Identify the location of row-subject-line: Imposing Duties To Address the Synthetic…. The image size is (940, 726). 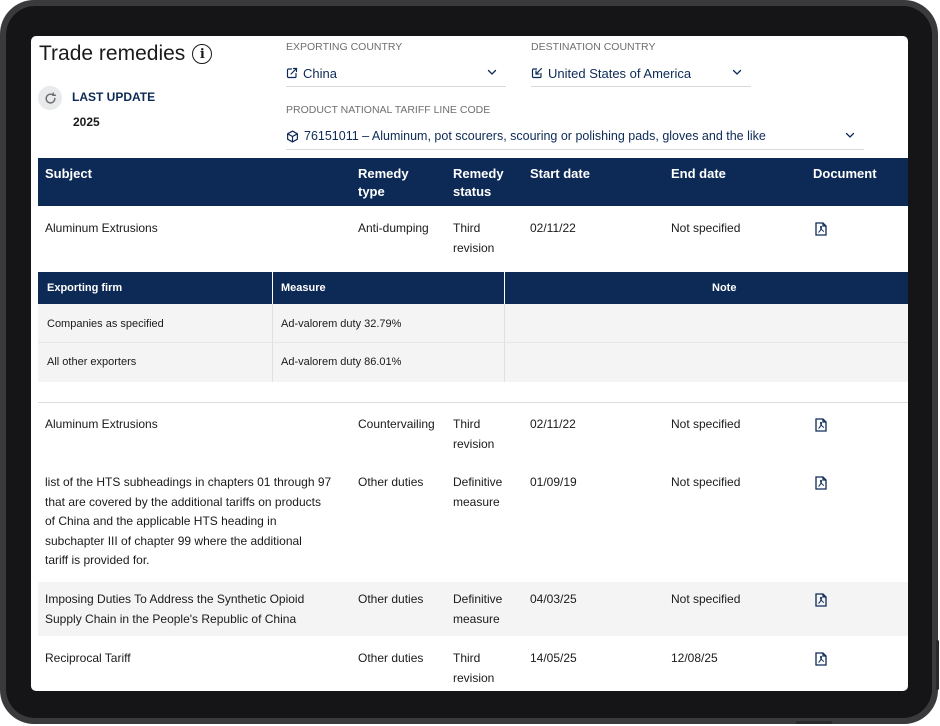
(175, 599).